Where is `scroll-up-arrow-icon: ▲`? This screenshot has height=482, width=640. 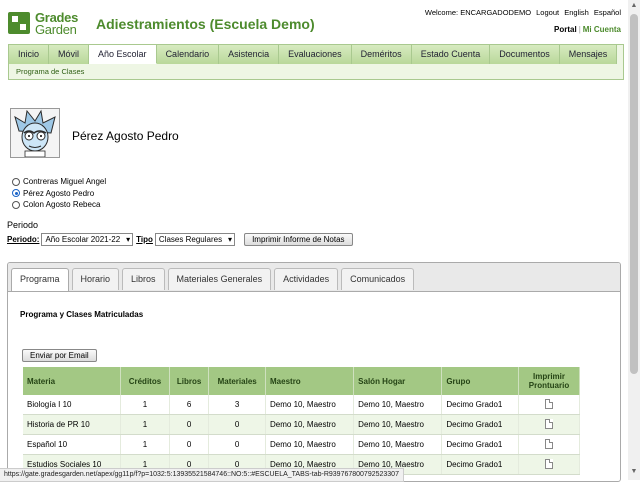
scroll-up-arrow-icon: ▲ is located at coordinates (634, 6).